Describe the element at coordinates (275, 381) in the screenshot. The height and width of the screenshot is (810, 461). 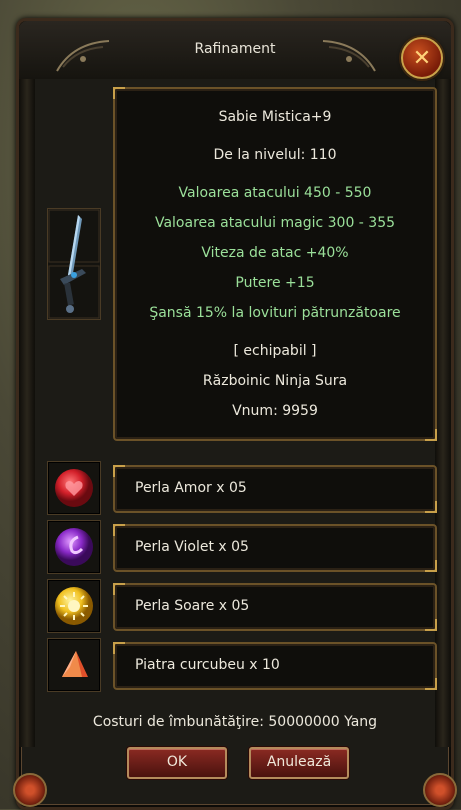
I see `item-classes: Războinic Ninja Sura` at that location.